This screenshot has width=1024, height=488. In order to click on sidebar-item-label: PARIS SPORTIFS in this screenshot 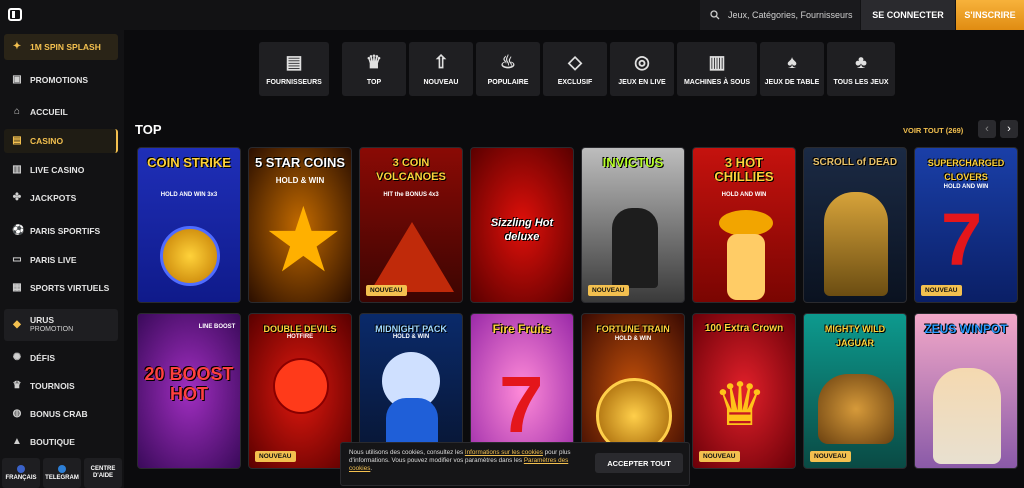, I will do `click(65, 231)`.